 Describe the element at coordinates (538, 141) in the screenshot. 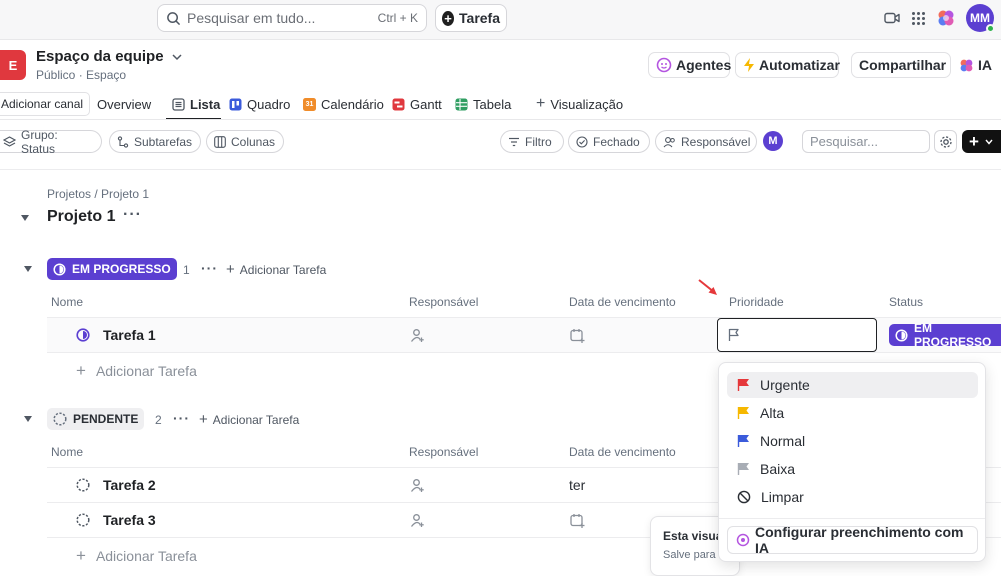

I see `filter-label: Filtro` at that location.